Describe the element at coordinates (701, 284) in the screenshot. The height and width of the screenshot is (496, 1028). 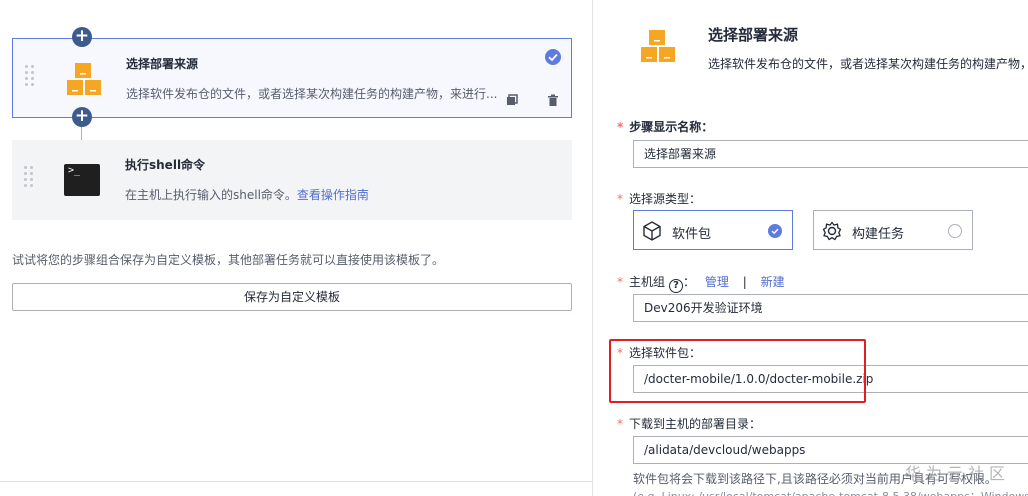
I see `host-group-label: * 主机组?： 管理 | 新建` at that location.